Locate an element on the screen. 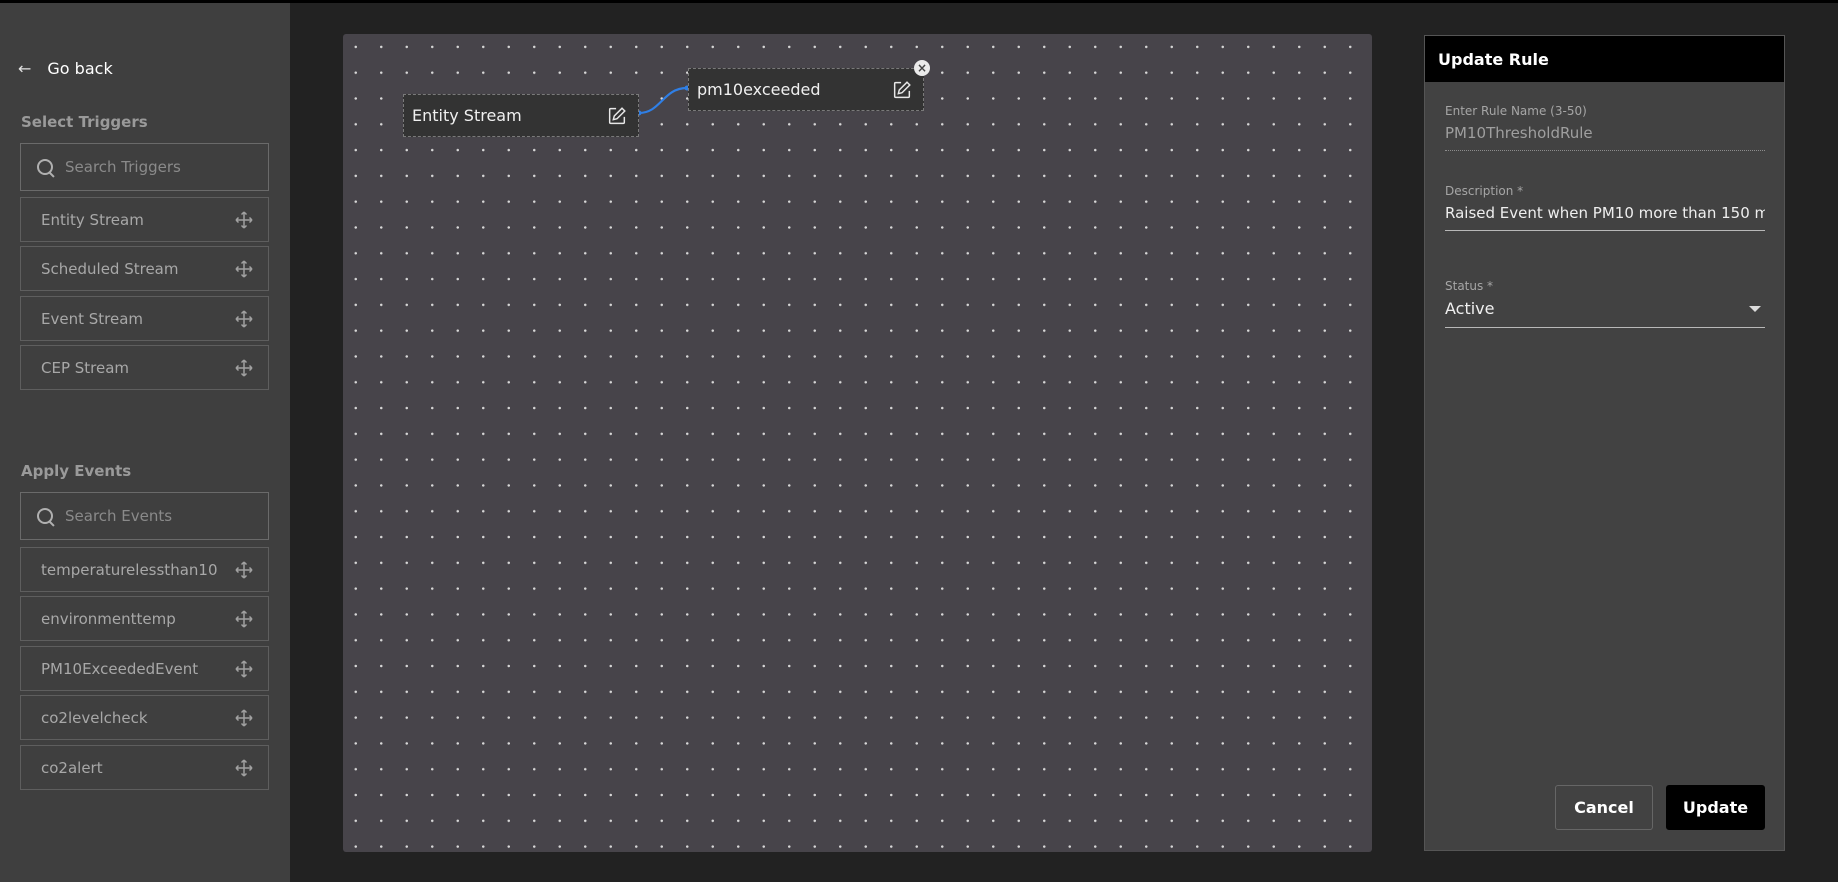 The height and width of the screenshot is (882, 1838). rule-name-label: Enter Rule Name (3-50) is located at coordinates (1516, 111).